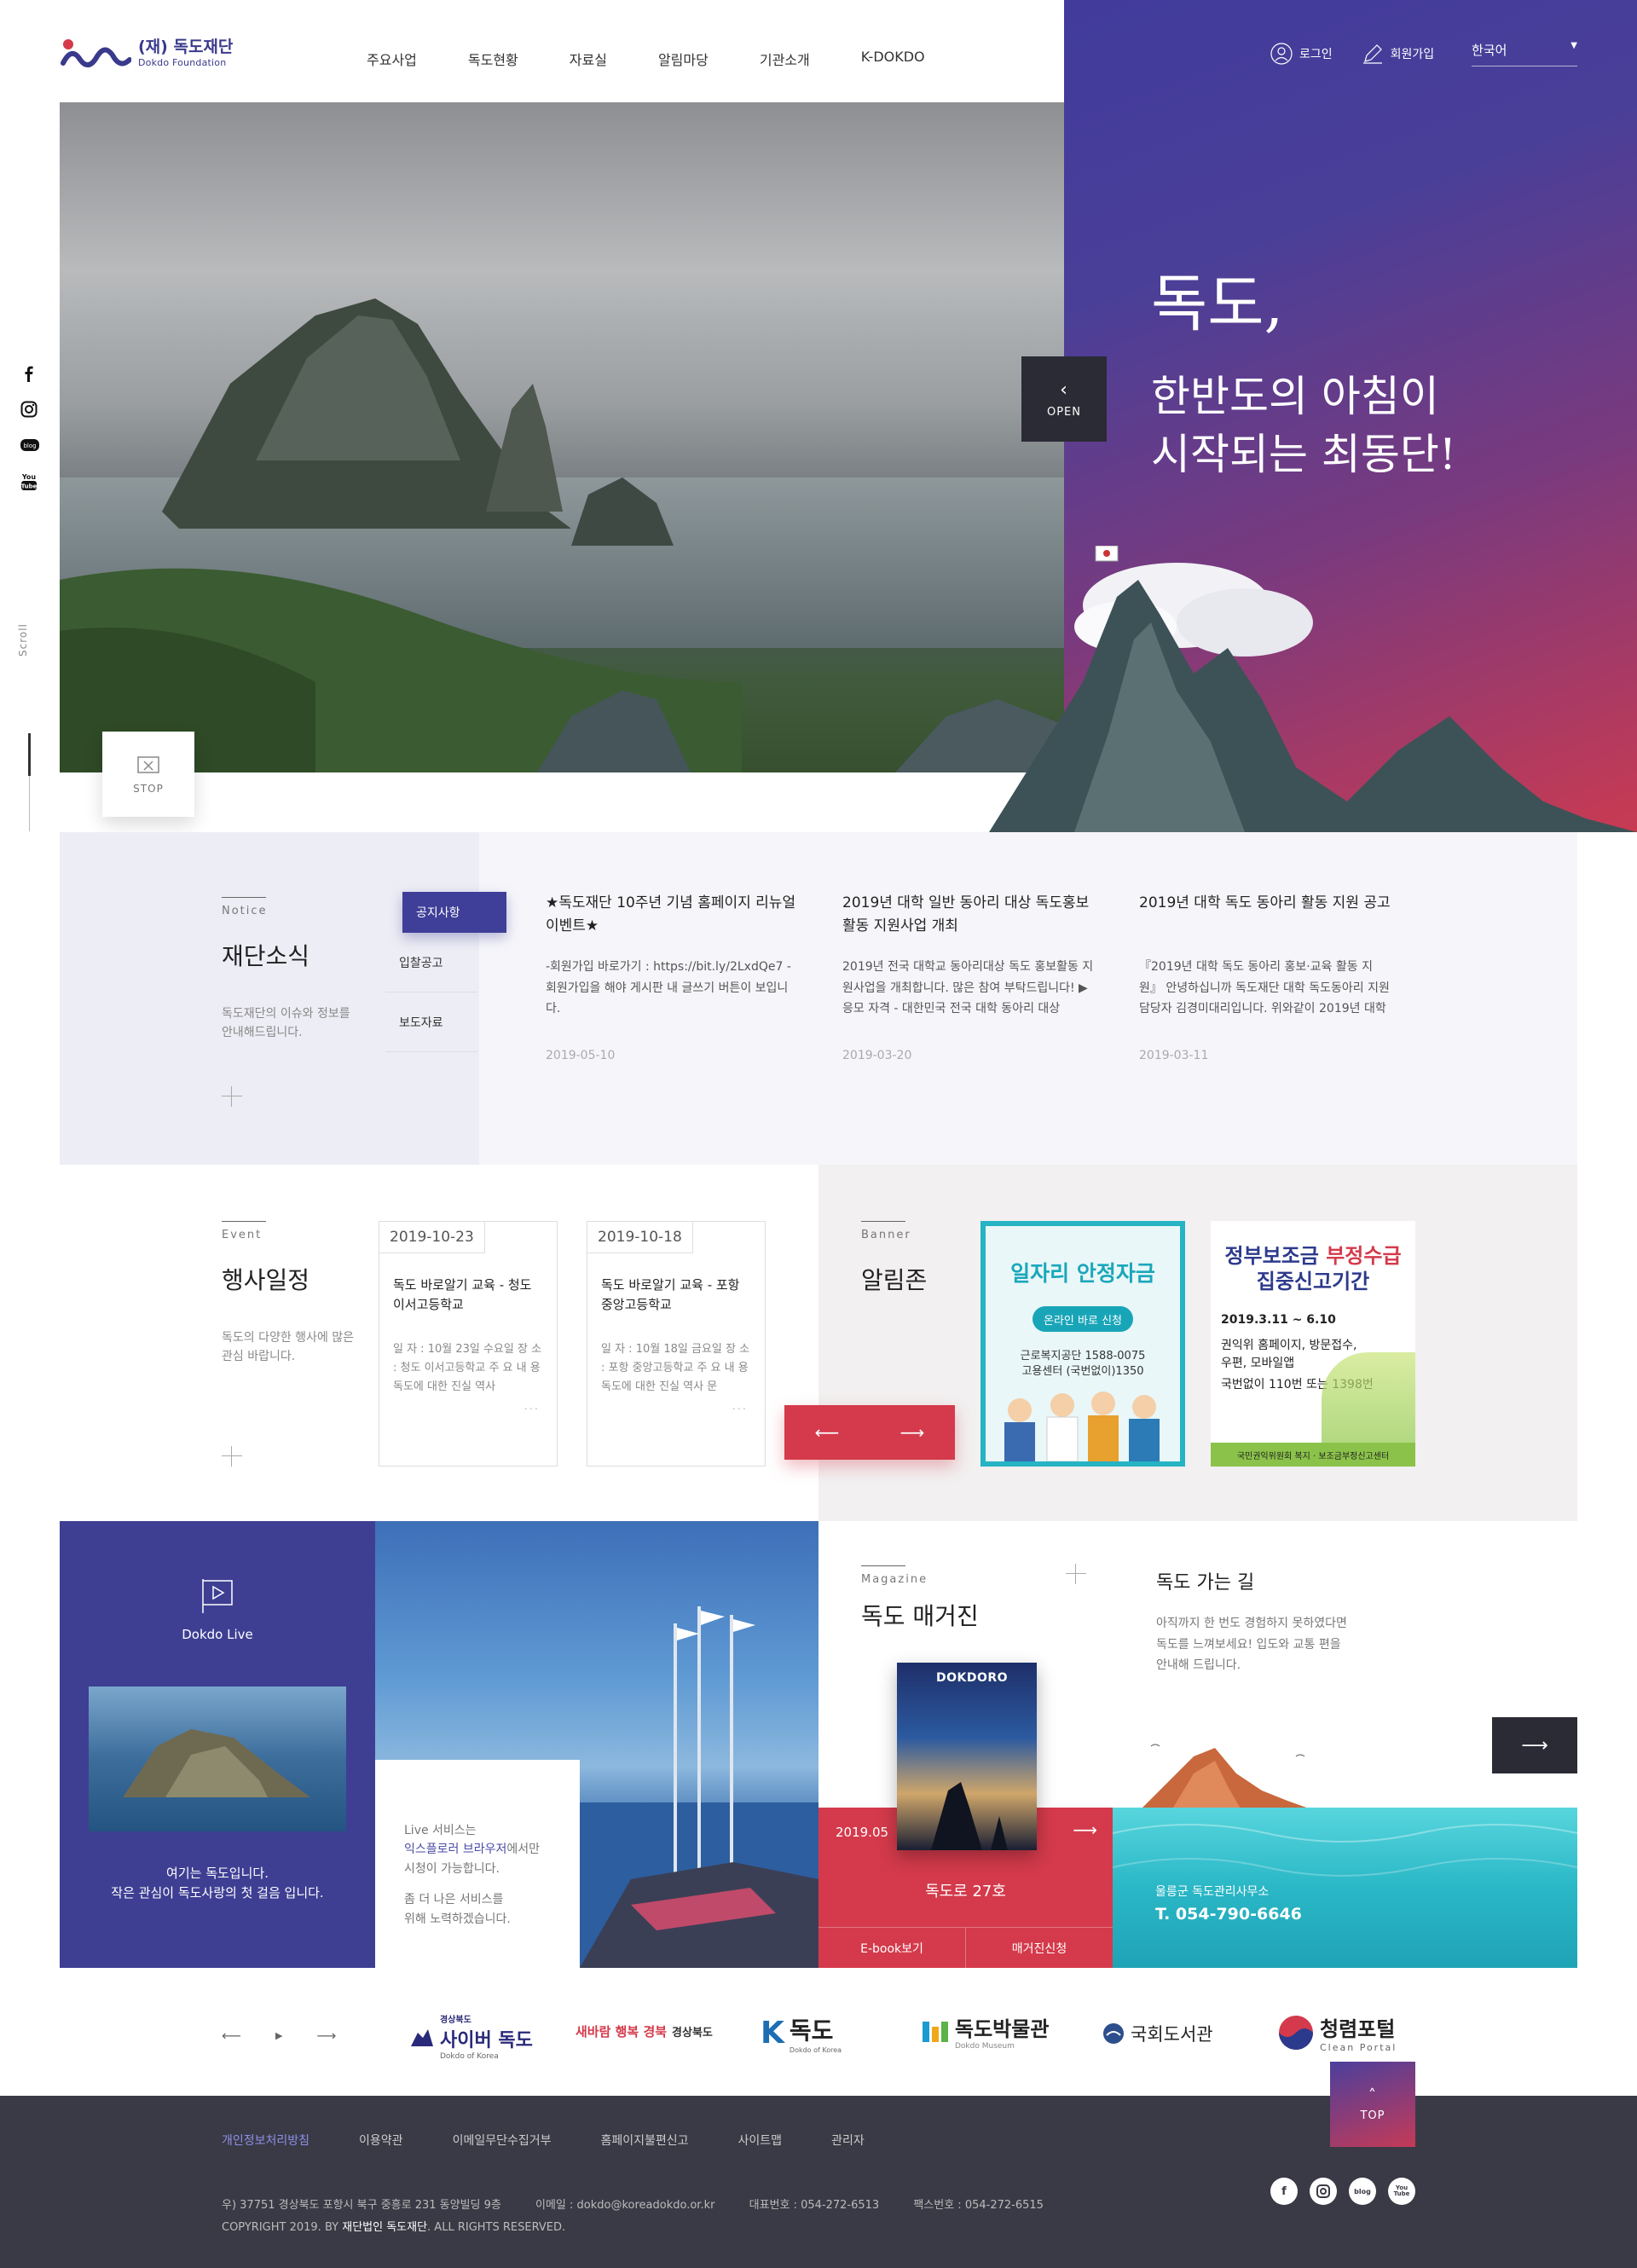 The height and width of the screenshot is (2268, 1637). Describe the element at coordinates (588, 59) in the screenshot. I see `nav-item-archive: 자료실` at that location.